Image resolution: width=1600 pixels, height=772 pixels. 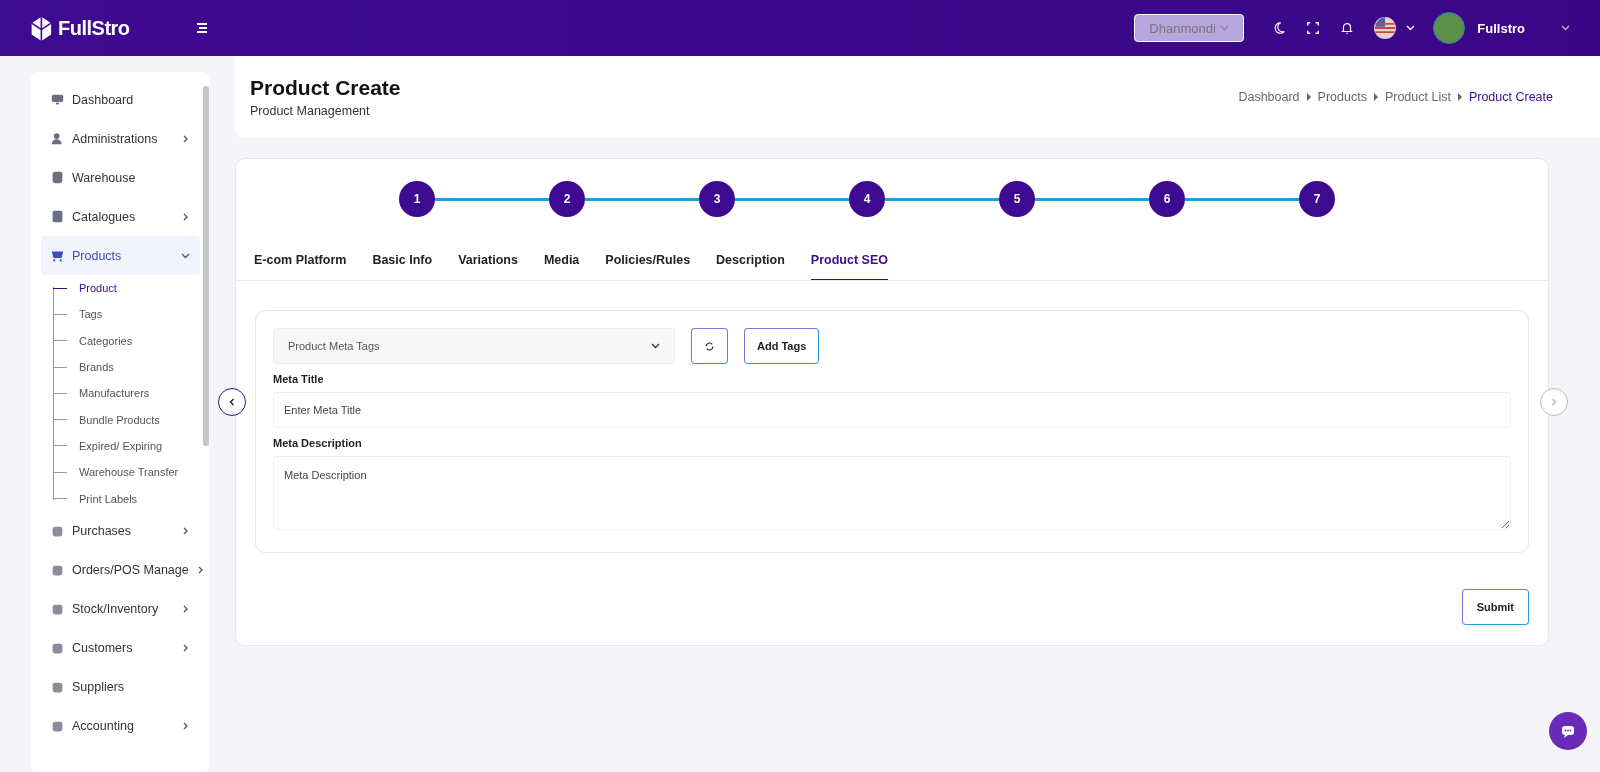 I want to click on sidebar-item: Customers, so click(x=120, y=648).